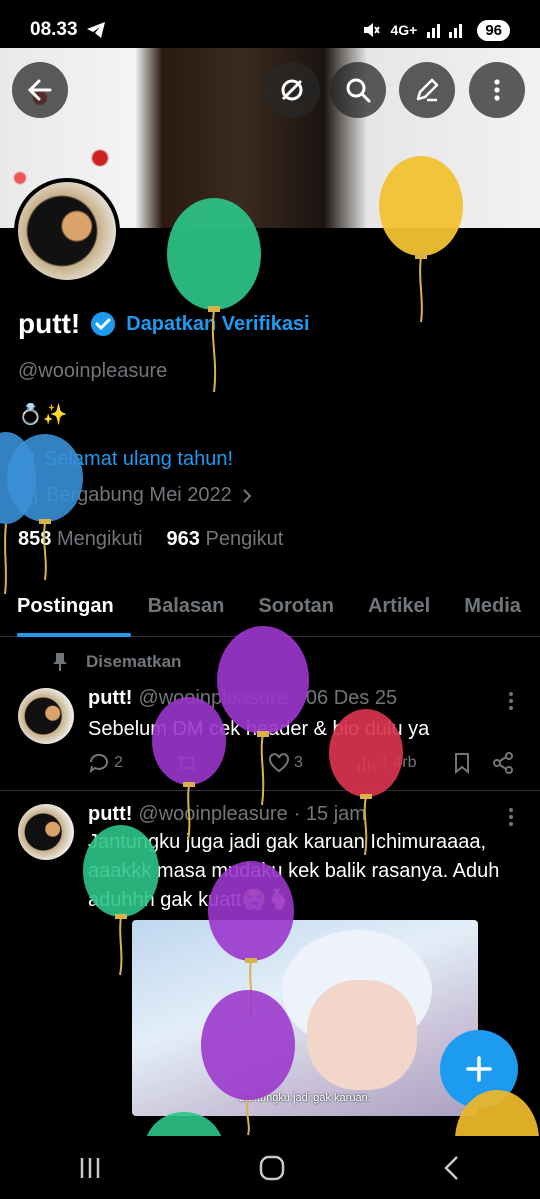  What do you see at coordinates (35, 539) in the screenshot?
I see `following-count: 858` at bounding box center [35, 539].